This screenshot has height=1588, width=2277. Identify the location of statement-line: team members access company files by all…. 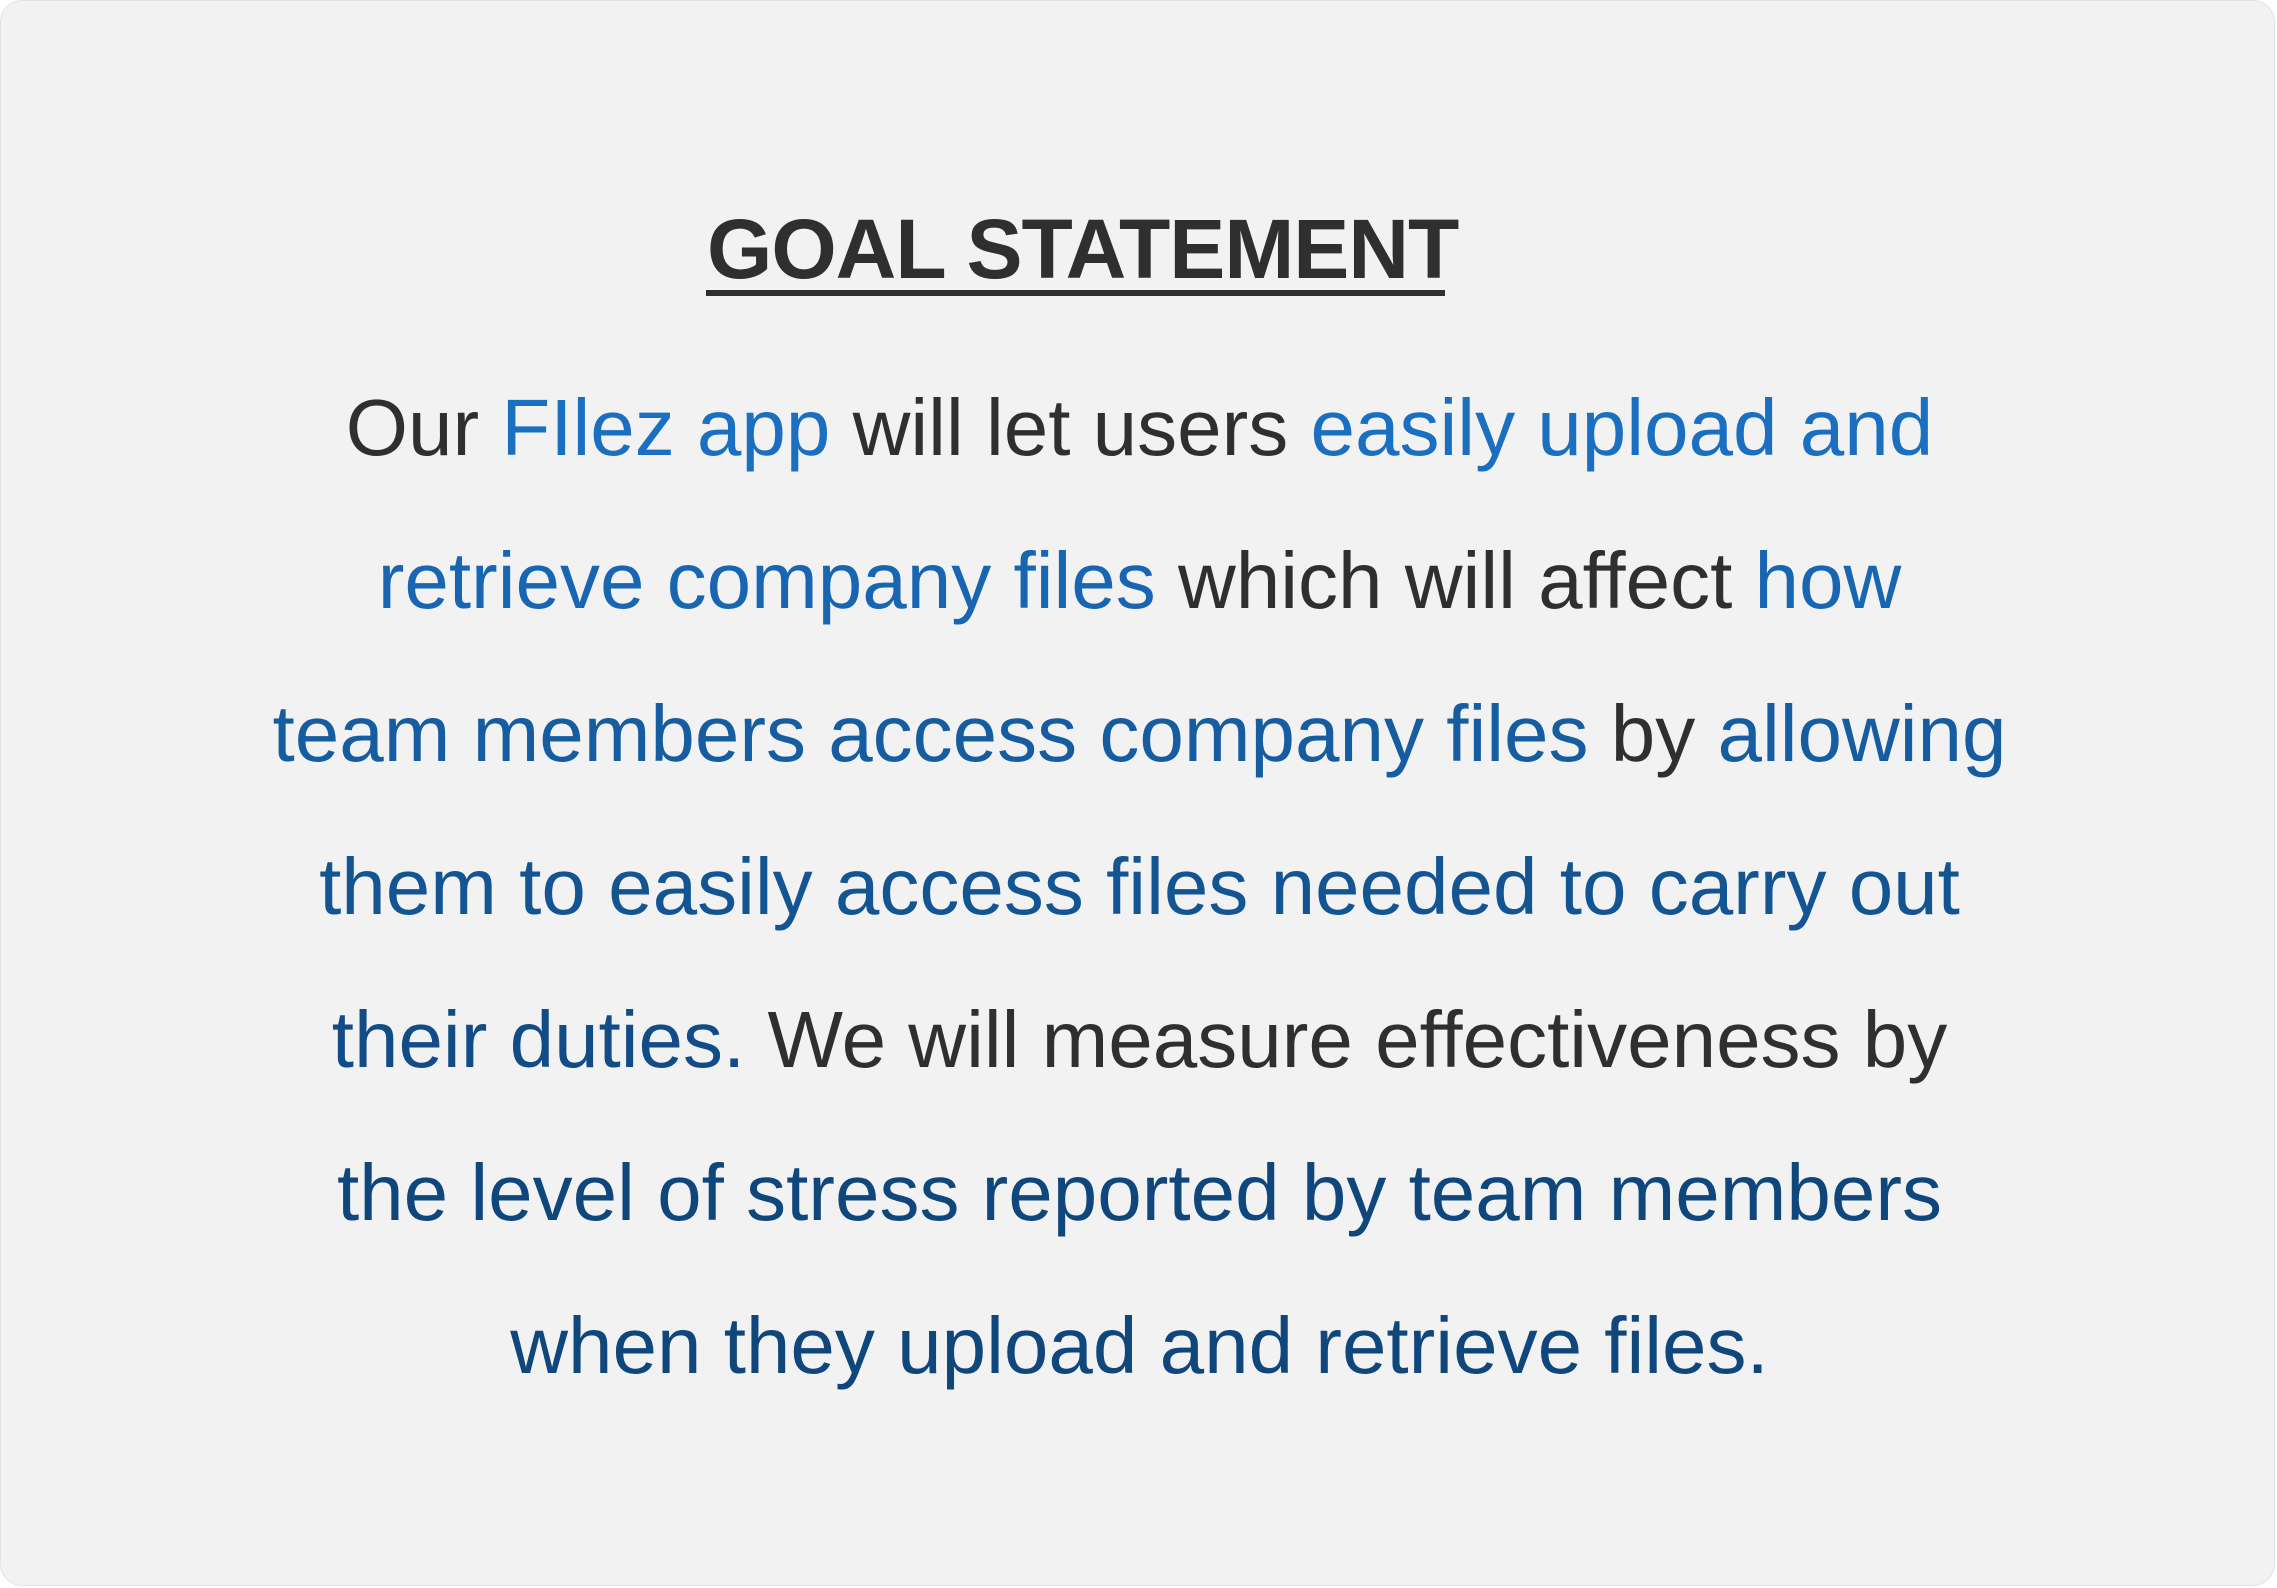
(1139, 733).